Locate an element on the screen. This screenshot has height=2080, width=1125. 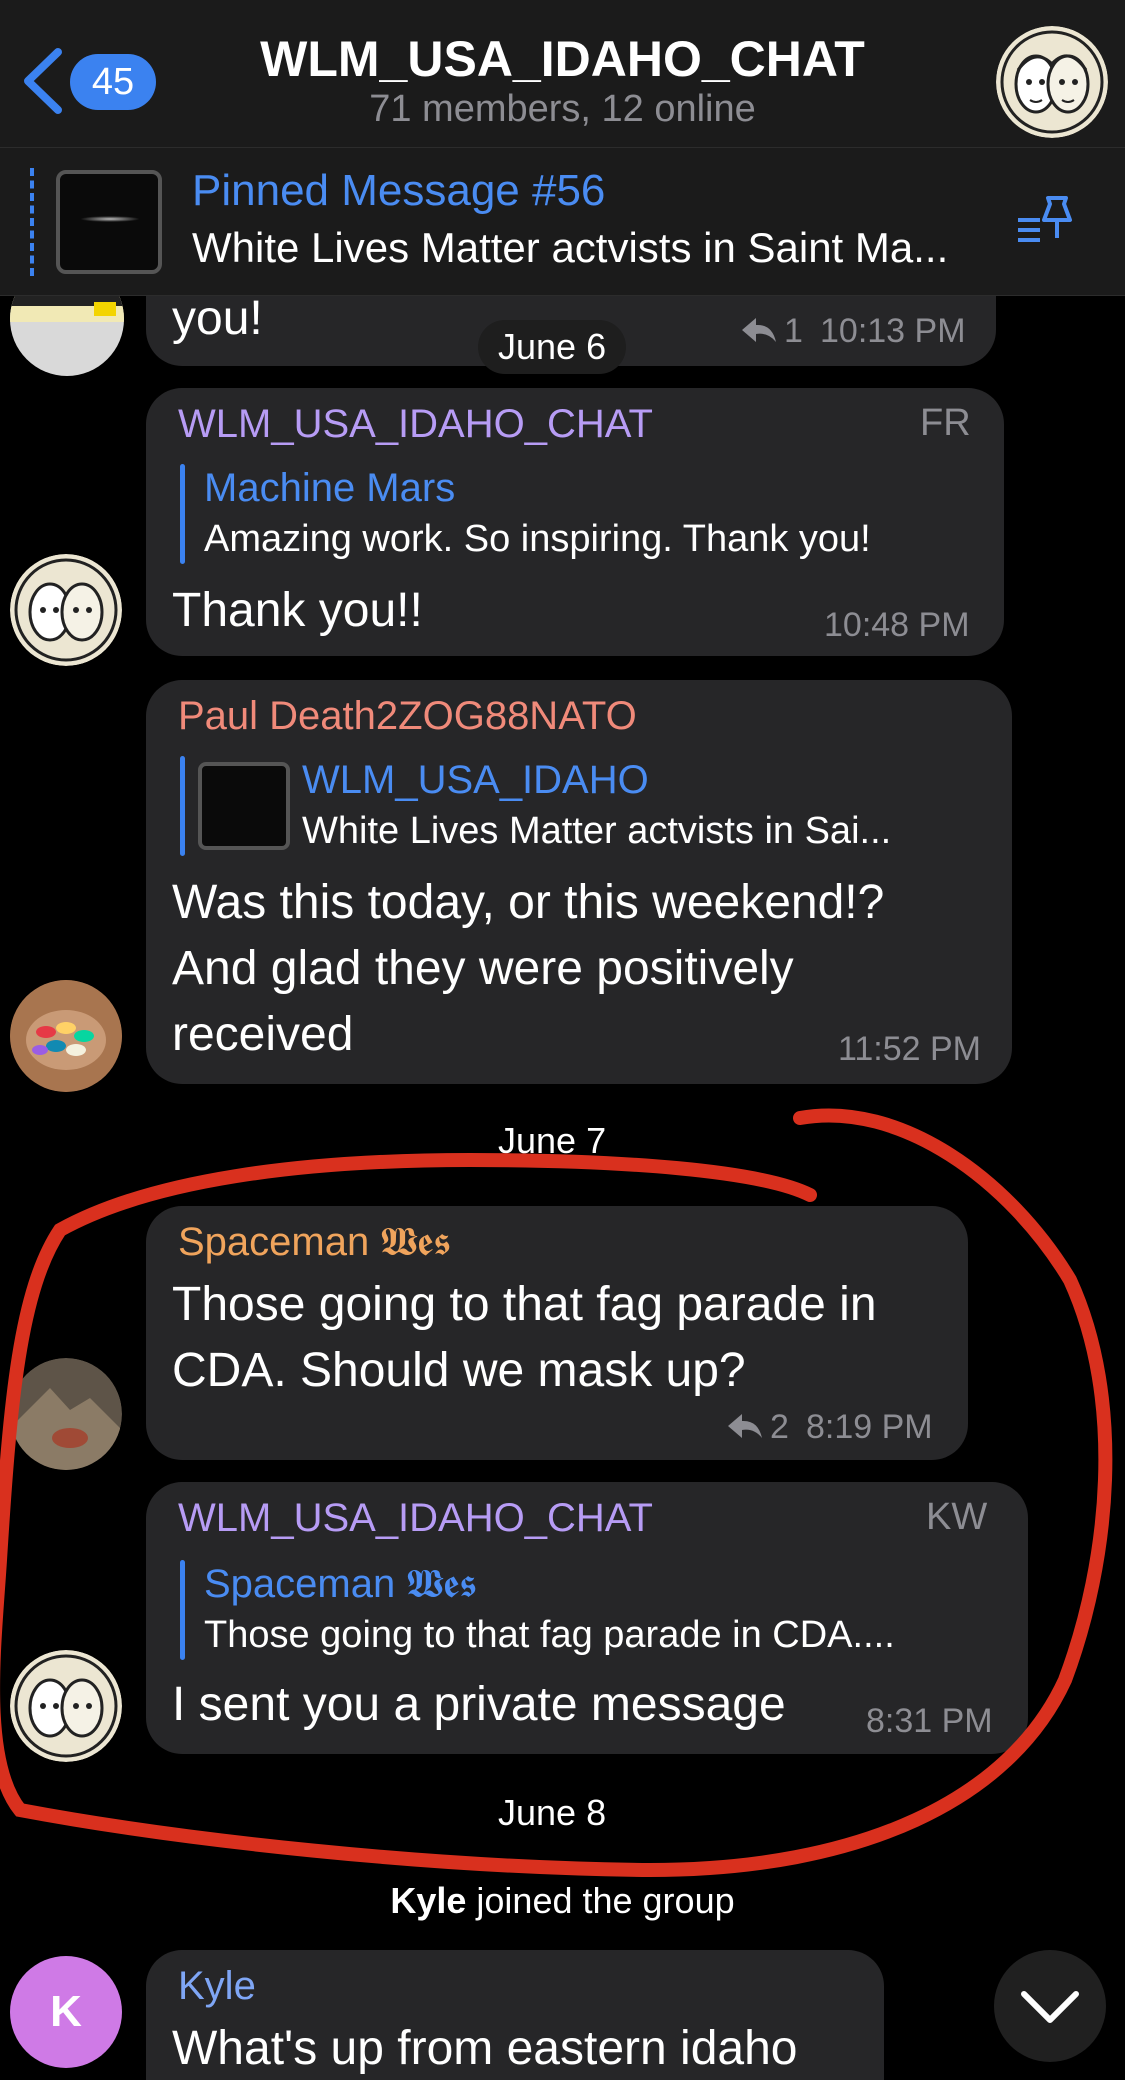
pinned-title: Pinned Message #56 is located at coordinates (399, 190).